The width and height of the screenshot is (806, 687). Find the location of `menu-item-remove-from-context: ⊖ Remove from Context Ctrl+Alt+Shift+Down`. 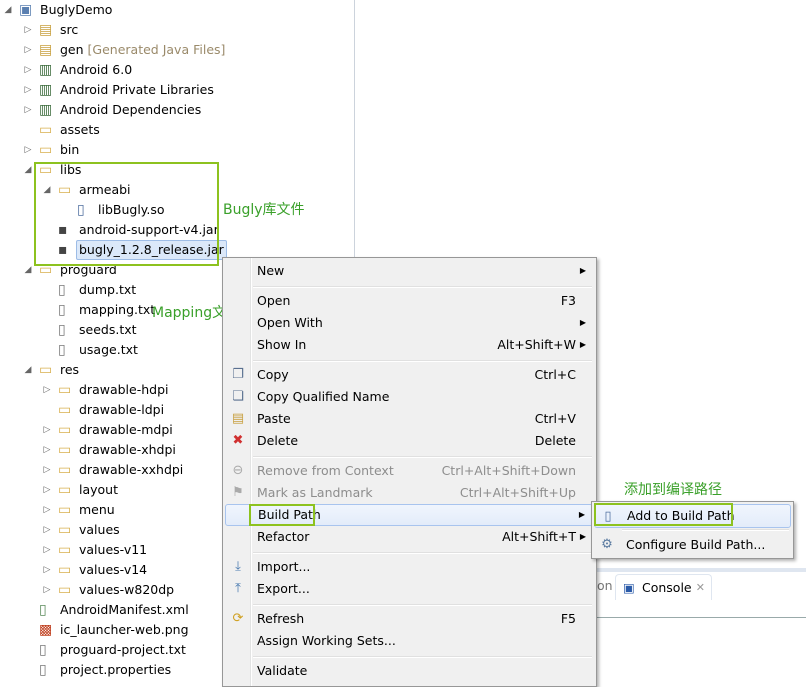

menu-item-remove-from-context: ⊖ Remove from Context Ctrl+Alt+Shift+Down is located at coordinates (409, 471).